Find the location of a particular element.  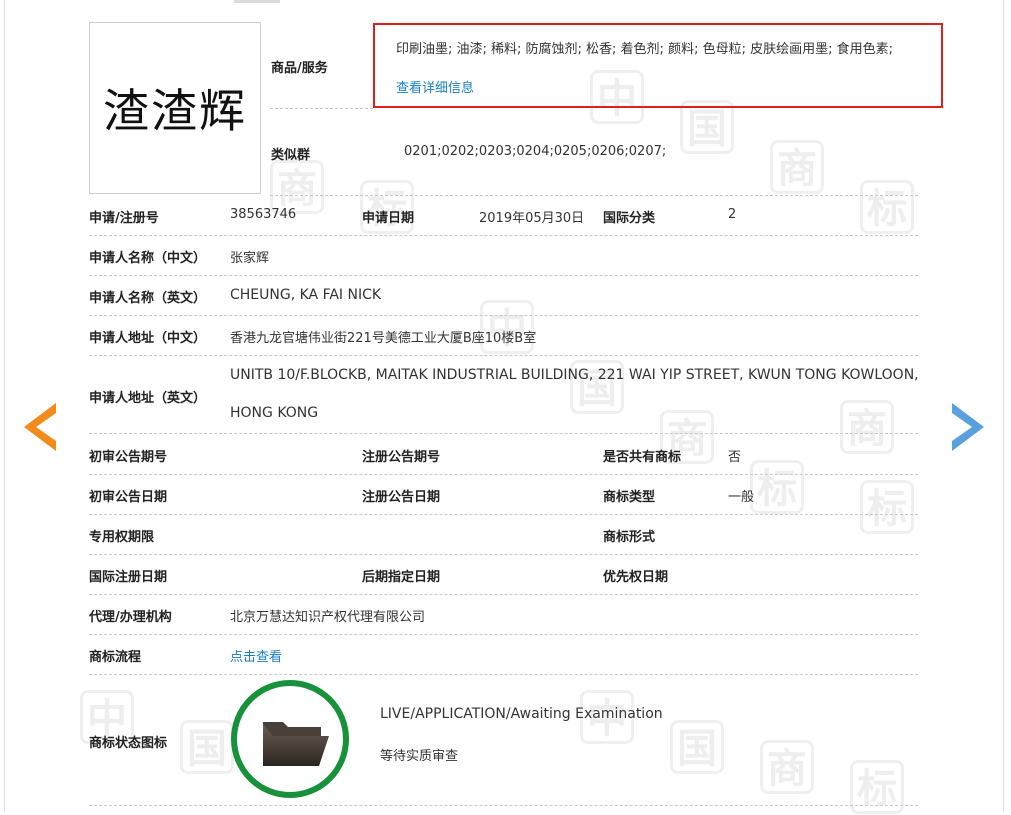

trademark-image: 渣渣辉 is located at coordinates (175, 108).